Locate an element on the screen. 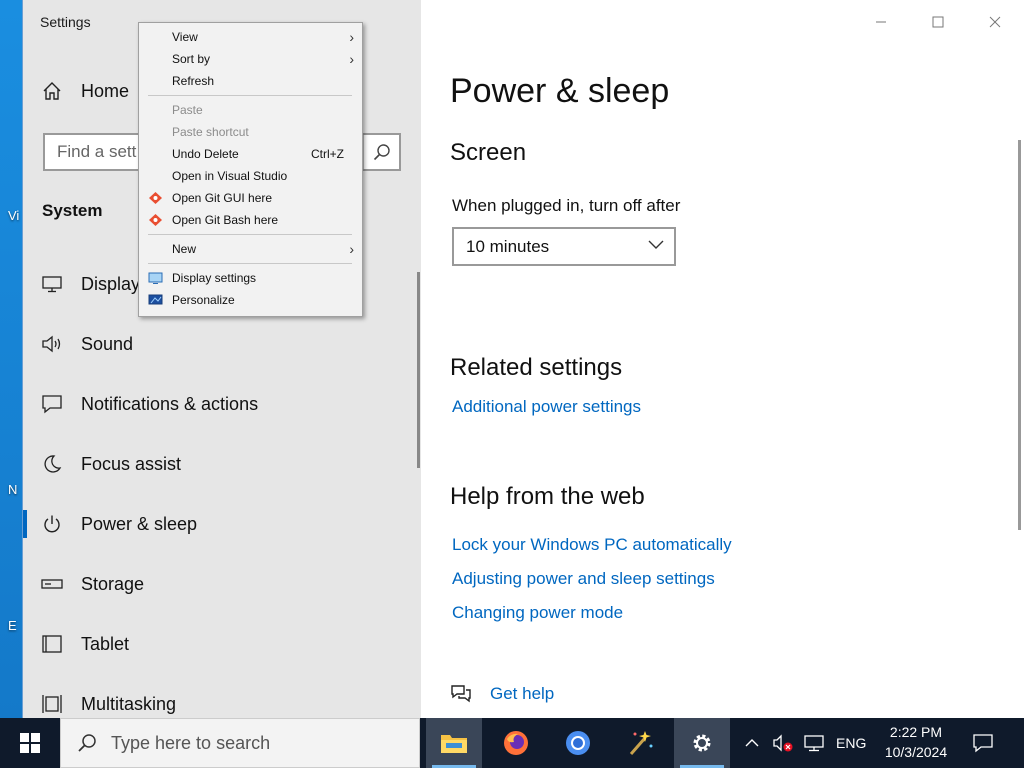  help-heading: Help from the web is located at coordinates (547, 496).